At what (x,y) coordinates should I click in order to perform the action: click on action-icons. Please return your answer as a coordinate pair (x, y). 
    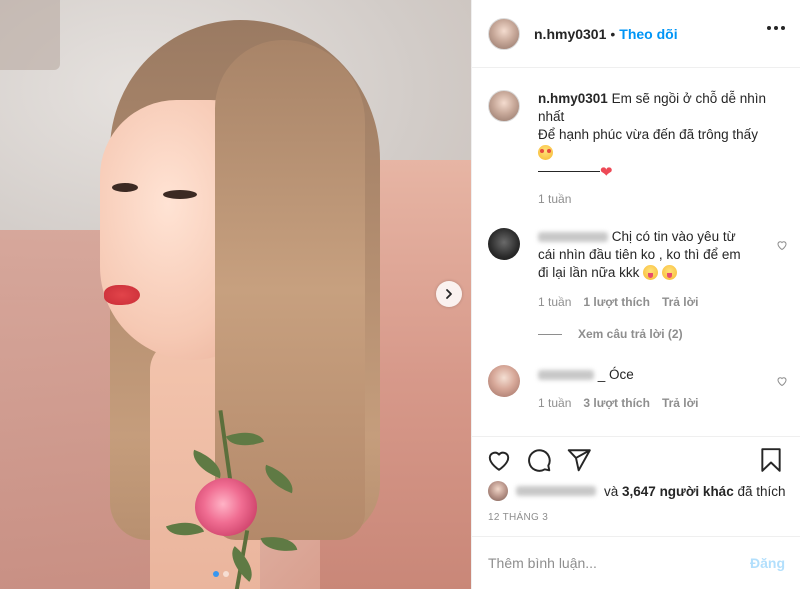
    Looking at the image, I should click on (636, 461).